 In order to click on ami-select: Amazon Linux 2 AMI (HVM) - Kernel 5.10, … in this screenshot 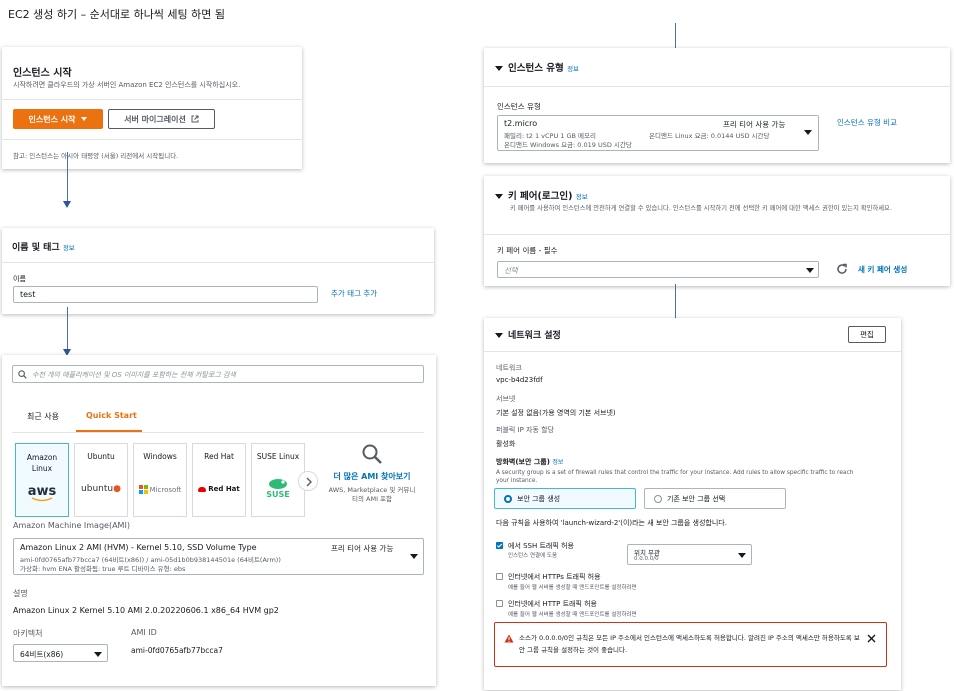, I will do `click(218, 556)`.